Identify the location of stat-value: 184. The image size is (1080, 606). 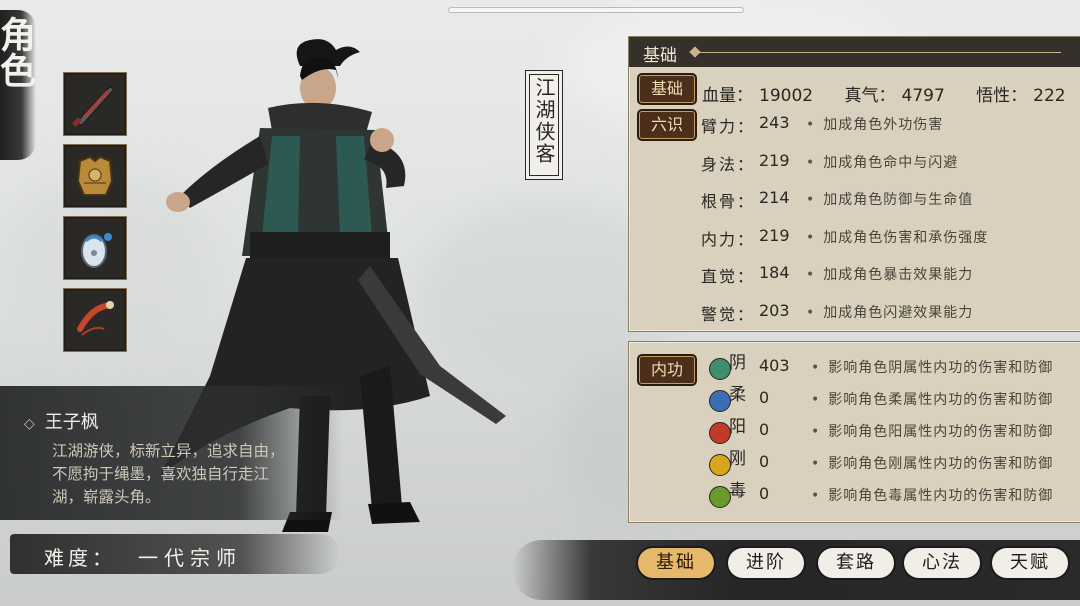
(774, 272).